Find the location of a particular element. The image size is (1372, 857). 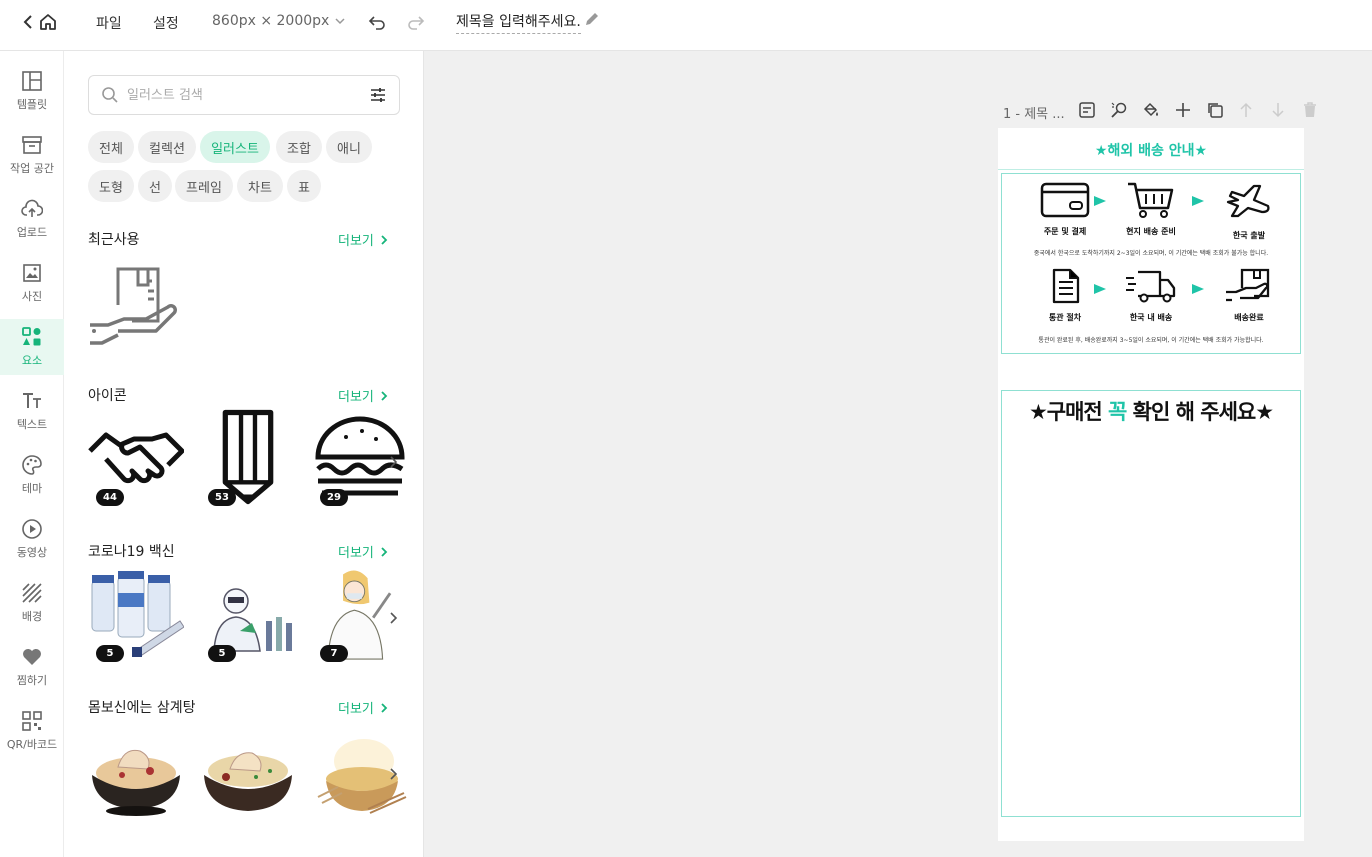

rail-item-text: 텍스트 is located at coordinates (32, 411).